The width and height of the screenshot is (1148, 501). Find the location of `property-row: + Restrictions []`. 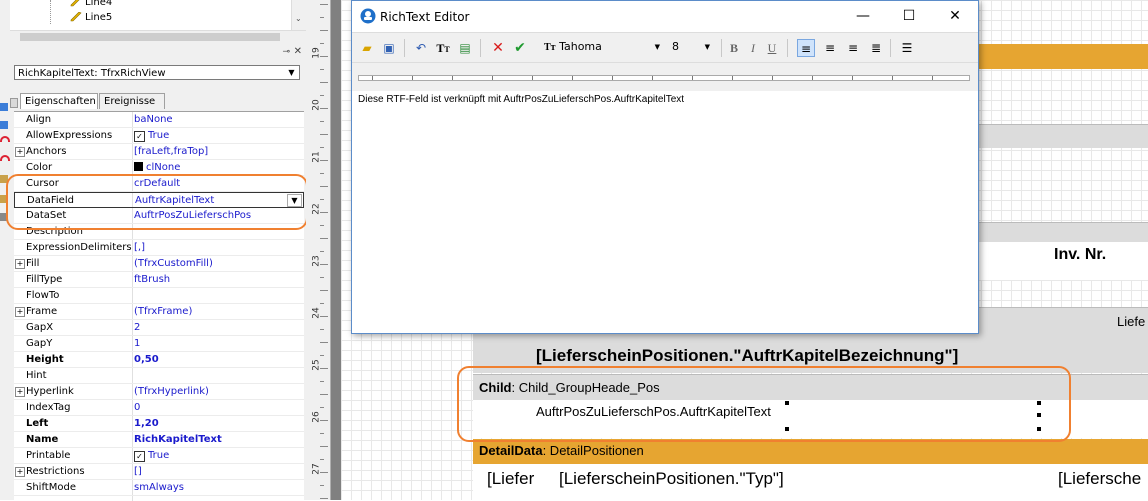

property-row: + Restrictions [] is located at coordinates (159, 472).